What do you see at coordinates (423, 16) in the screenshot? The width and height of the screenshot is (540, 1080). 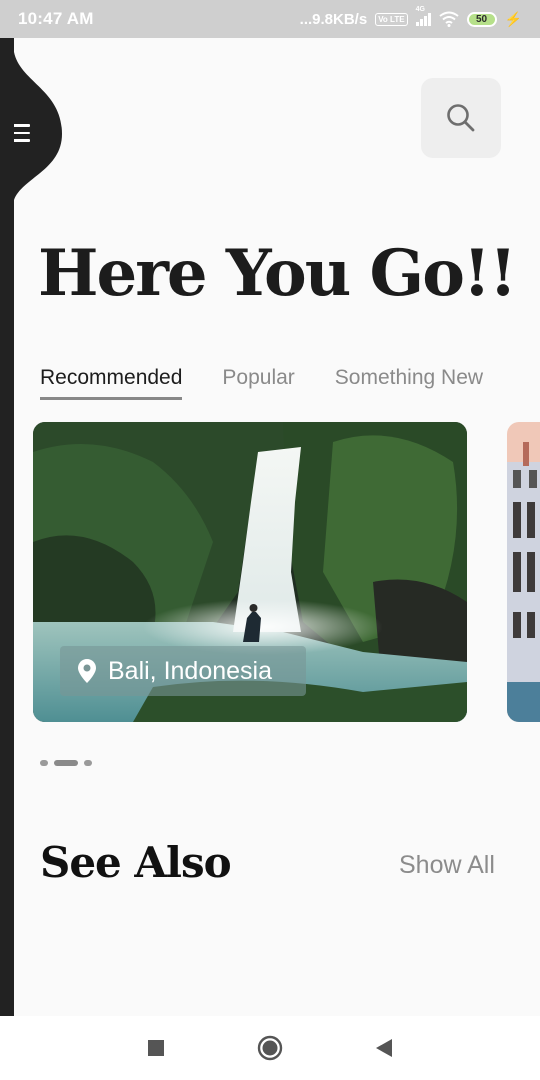 I see `signal-icon: 4G` at bounding box center [423, 16].